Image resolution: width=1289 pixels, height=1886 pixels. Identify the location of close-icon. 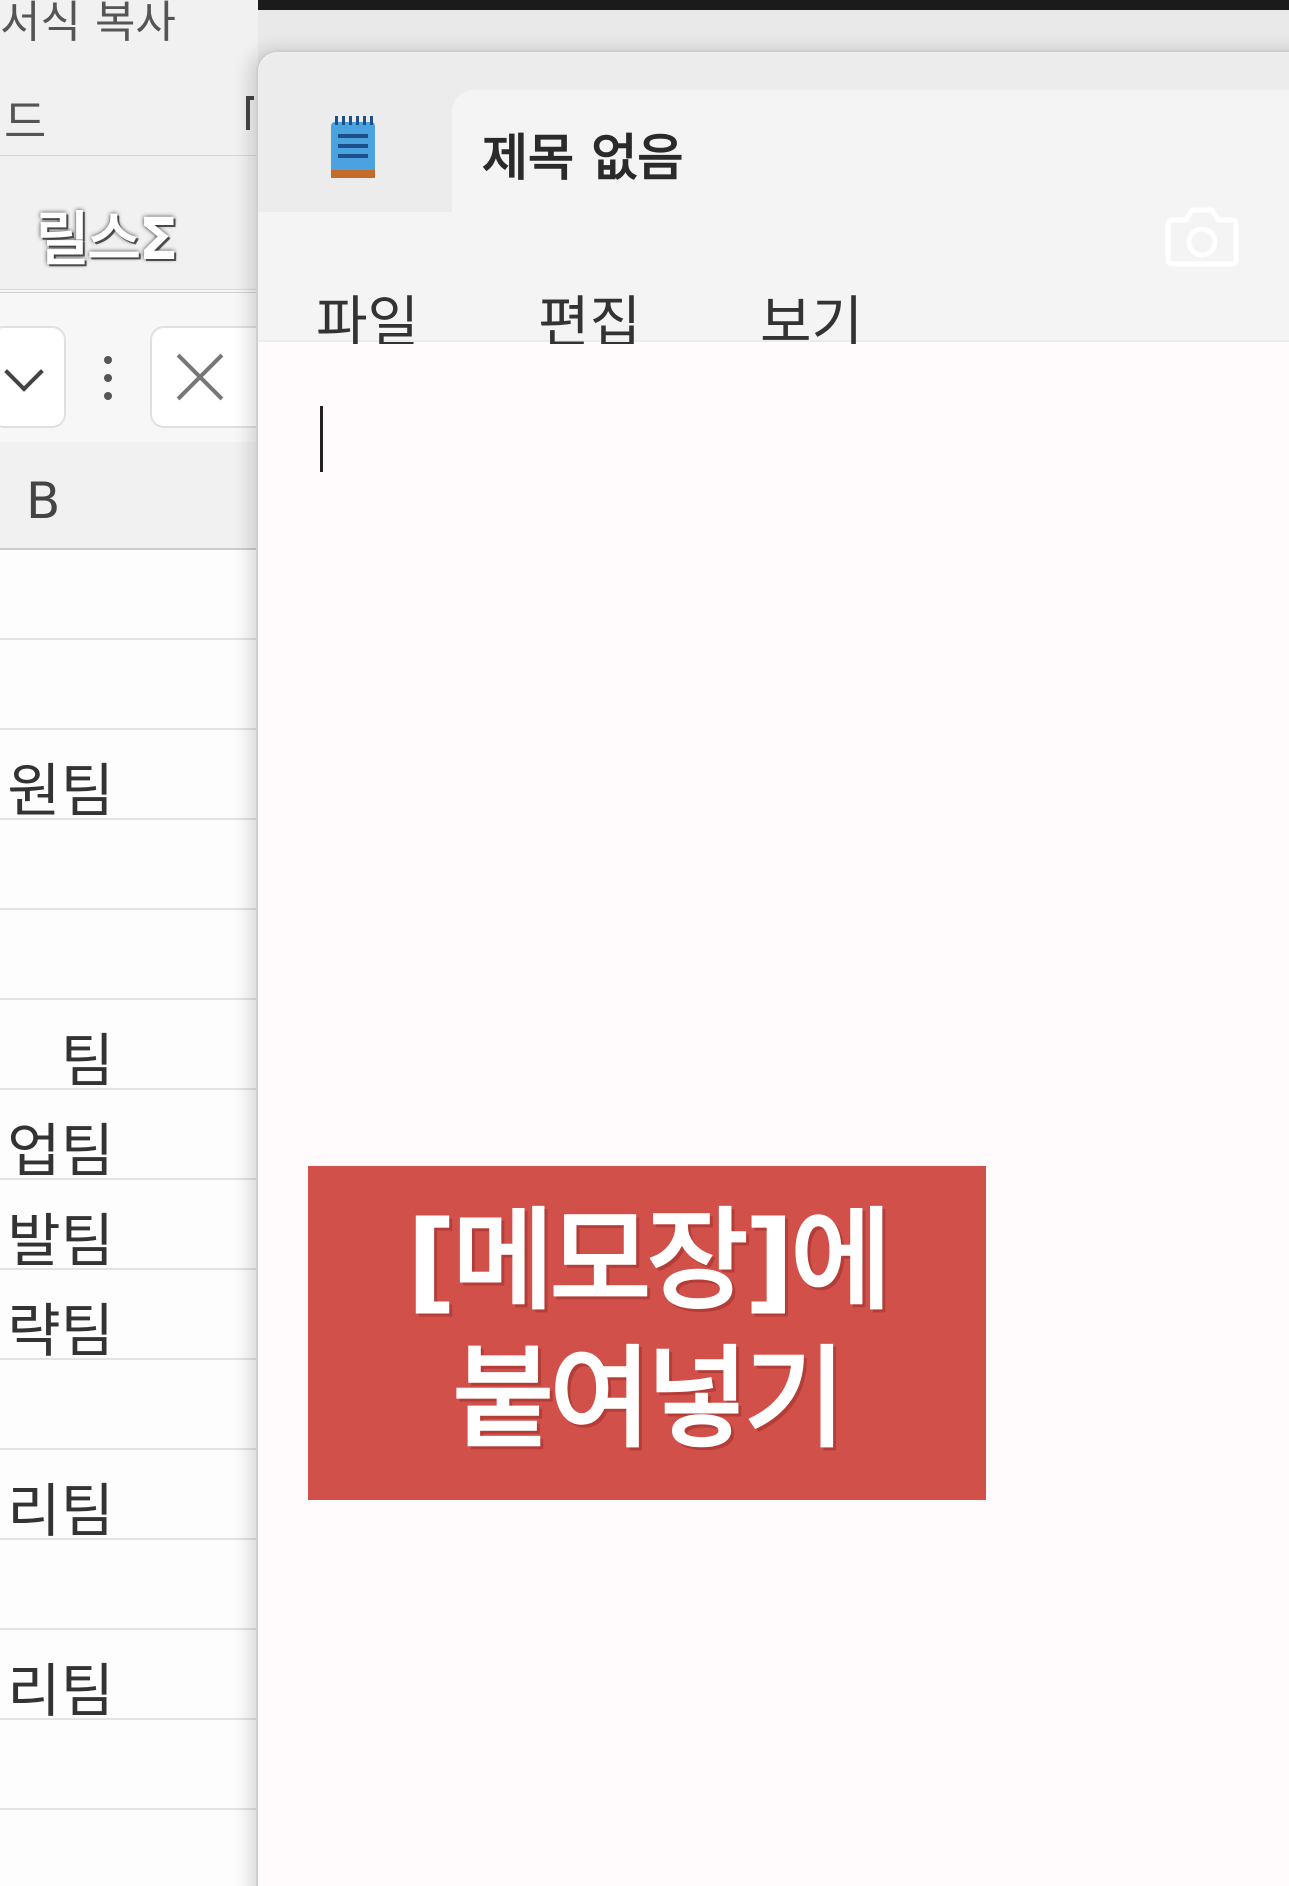
(200, 376).